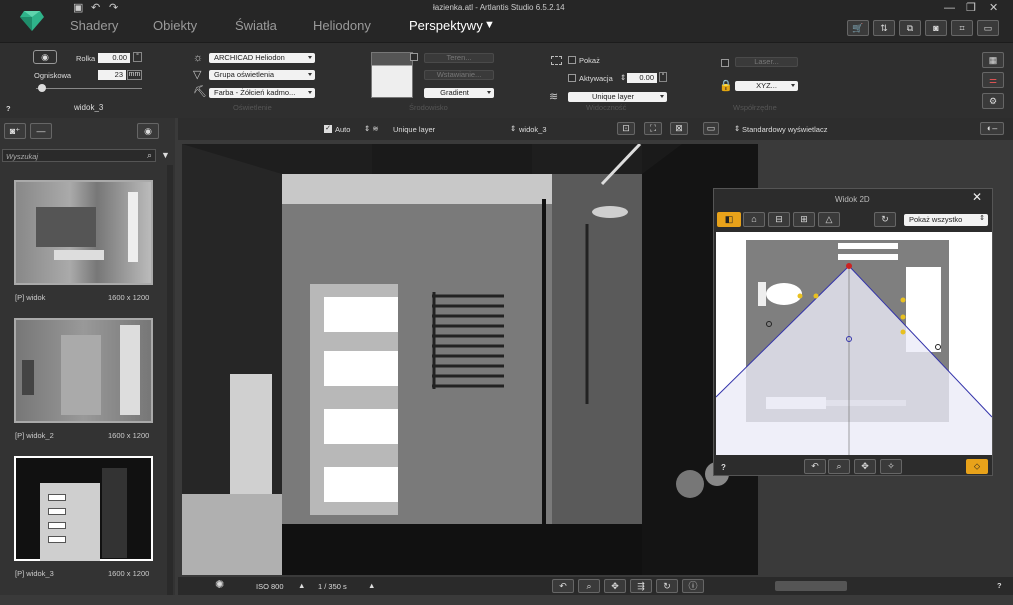  What do you see at coordinates (993, 8) in the screenshot?
I see `close-window-icon: ✕` at bounding box center [993, 8].